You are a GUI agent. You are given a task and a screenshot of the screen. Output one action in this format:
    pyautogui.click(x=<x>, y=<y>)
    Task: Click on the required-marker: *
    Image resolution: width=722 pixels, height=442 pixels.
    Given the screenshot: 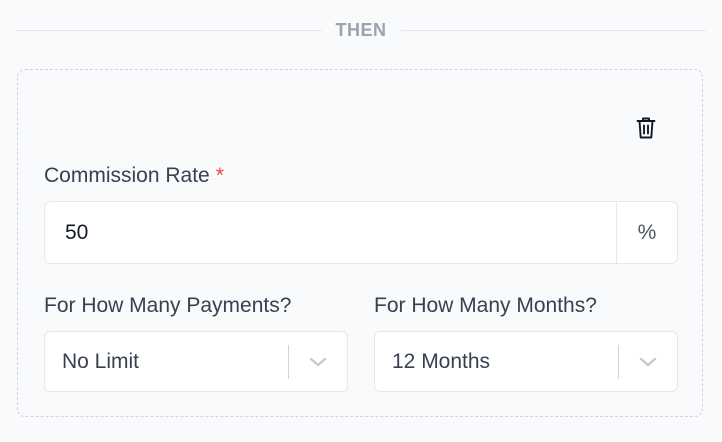 What is the action you would take?
    pyautogui.click(x=219, y=175)
    